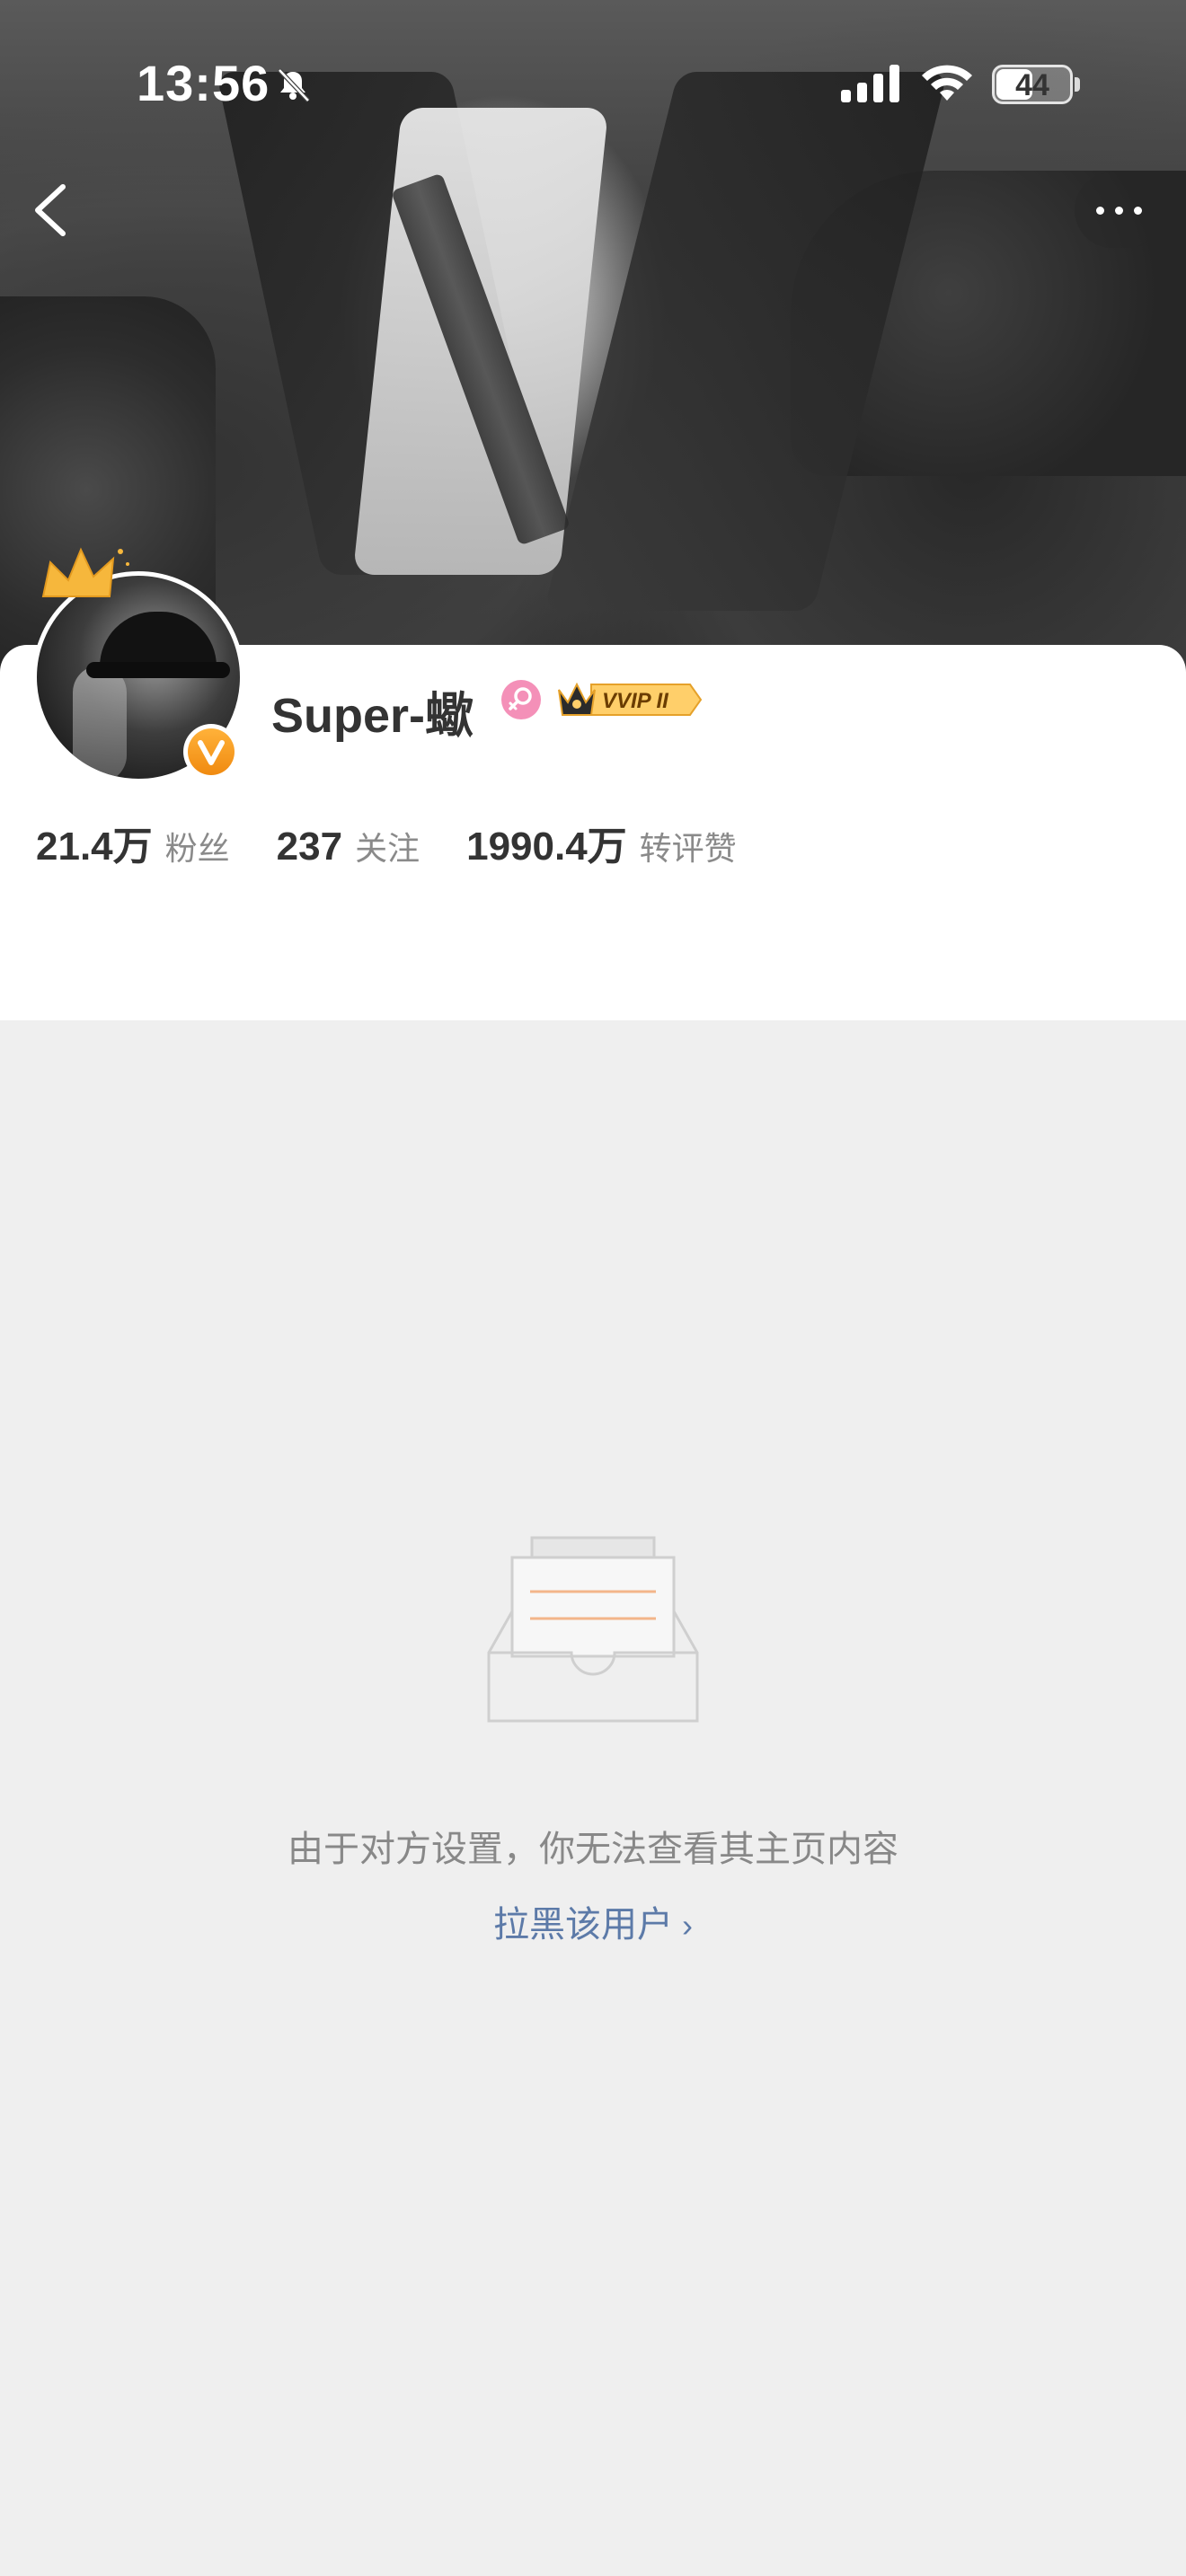 This screenshot has width=1186, height=2576. Describe the element at coordinates (593, 1629) in the screenshot. I see `empty-inbox-icon` at that location.